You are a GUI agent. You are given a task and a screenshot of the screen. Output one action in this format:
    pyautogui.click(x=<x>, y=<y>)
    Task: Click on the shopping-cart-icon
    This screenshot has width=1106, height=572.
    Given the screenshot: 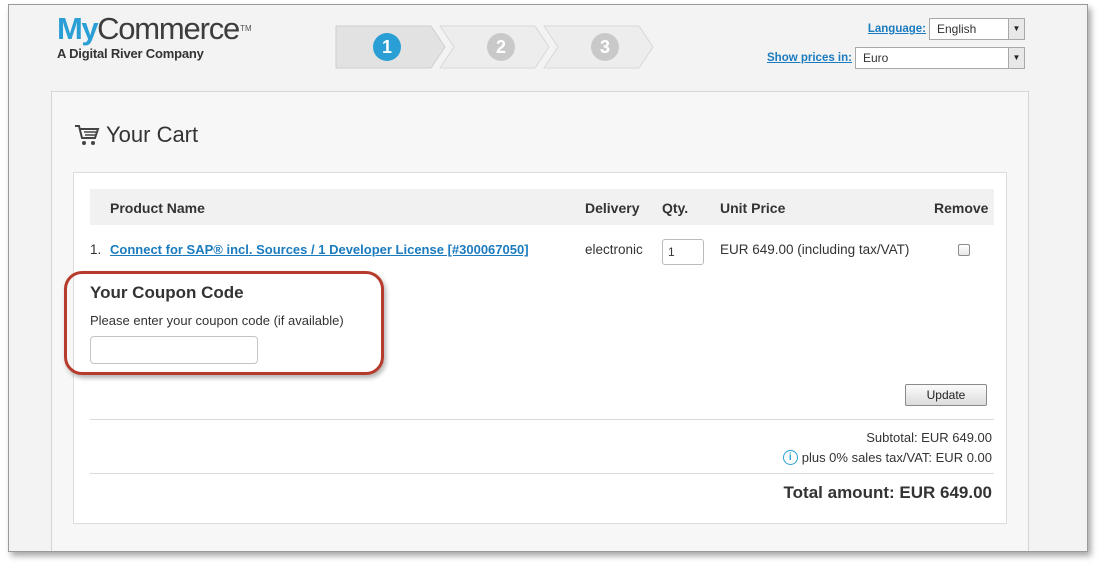 What is the action you would take?
    pyautogui.click(x=87, y=135)
    